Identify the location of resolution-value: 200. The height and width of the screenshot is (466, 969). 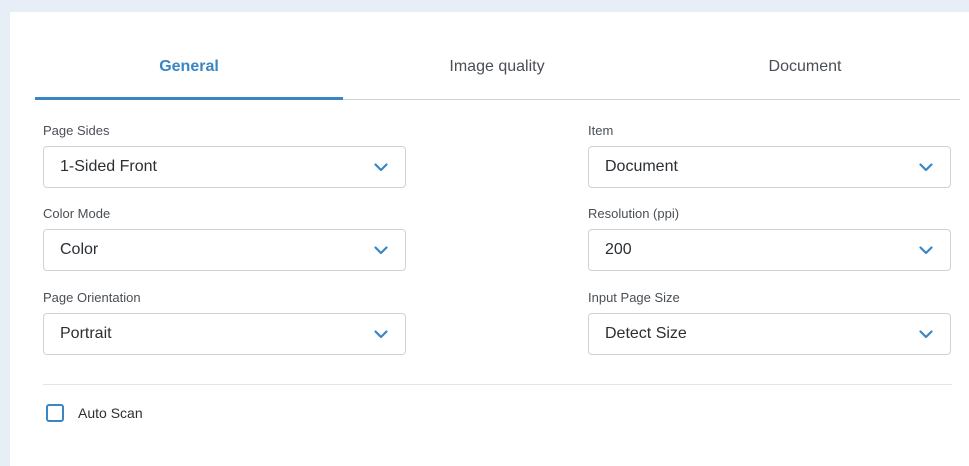
(618, 249).